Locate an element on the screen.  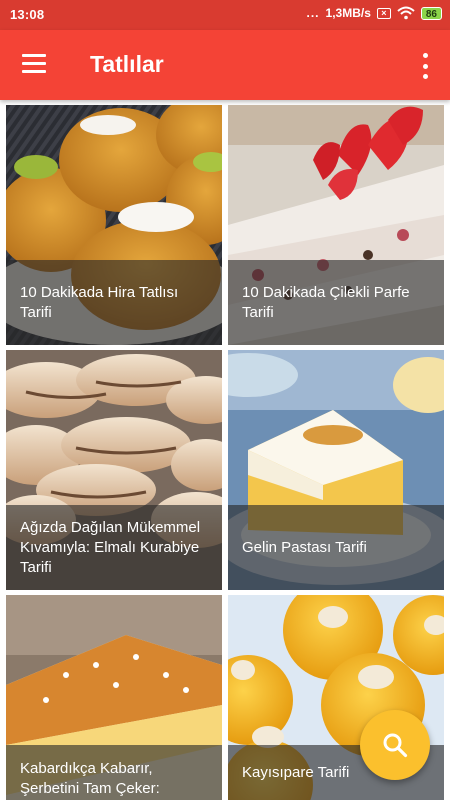
wifi-icon is located at coordinates (406, 13).